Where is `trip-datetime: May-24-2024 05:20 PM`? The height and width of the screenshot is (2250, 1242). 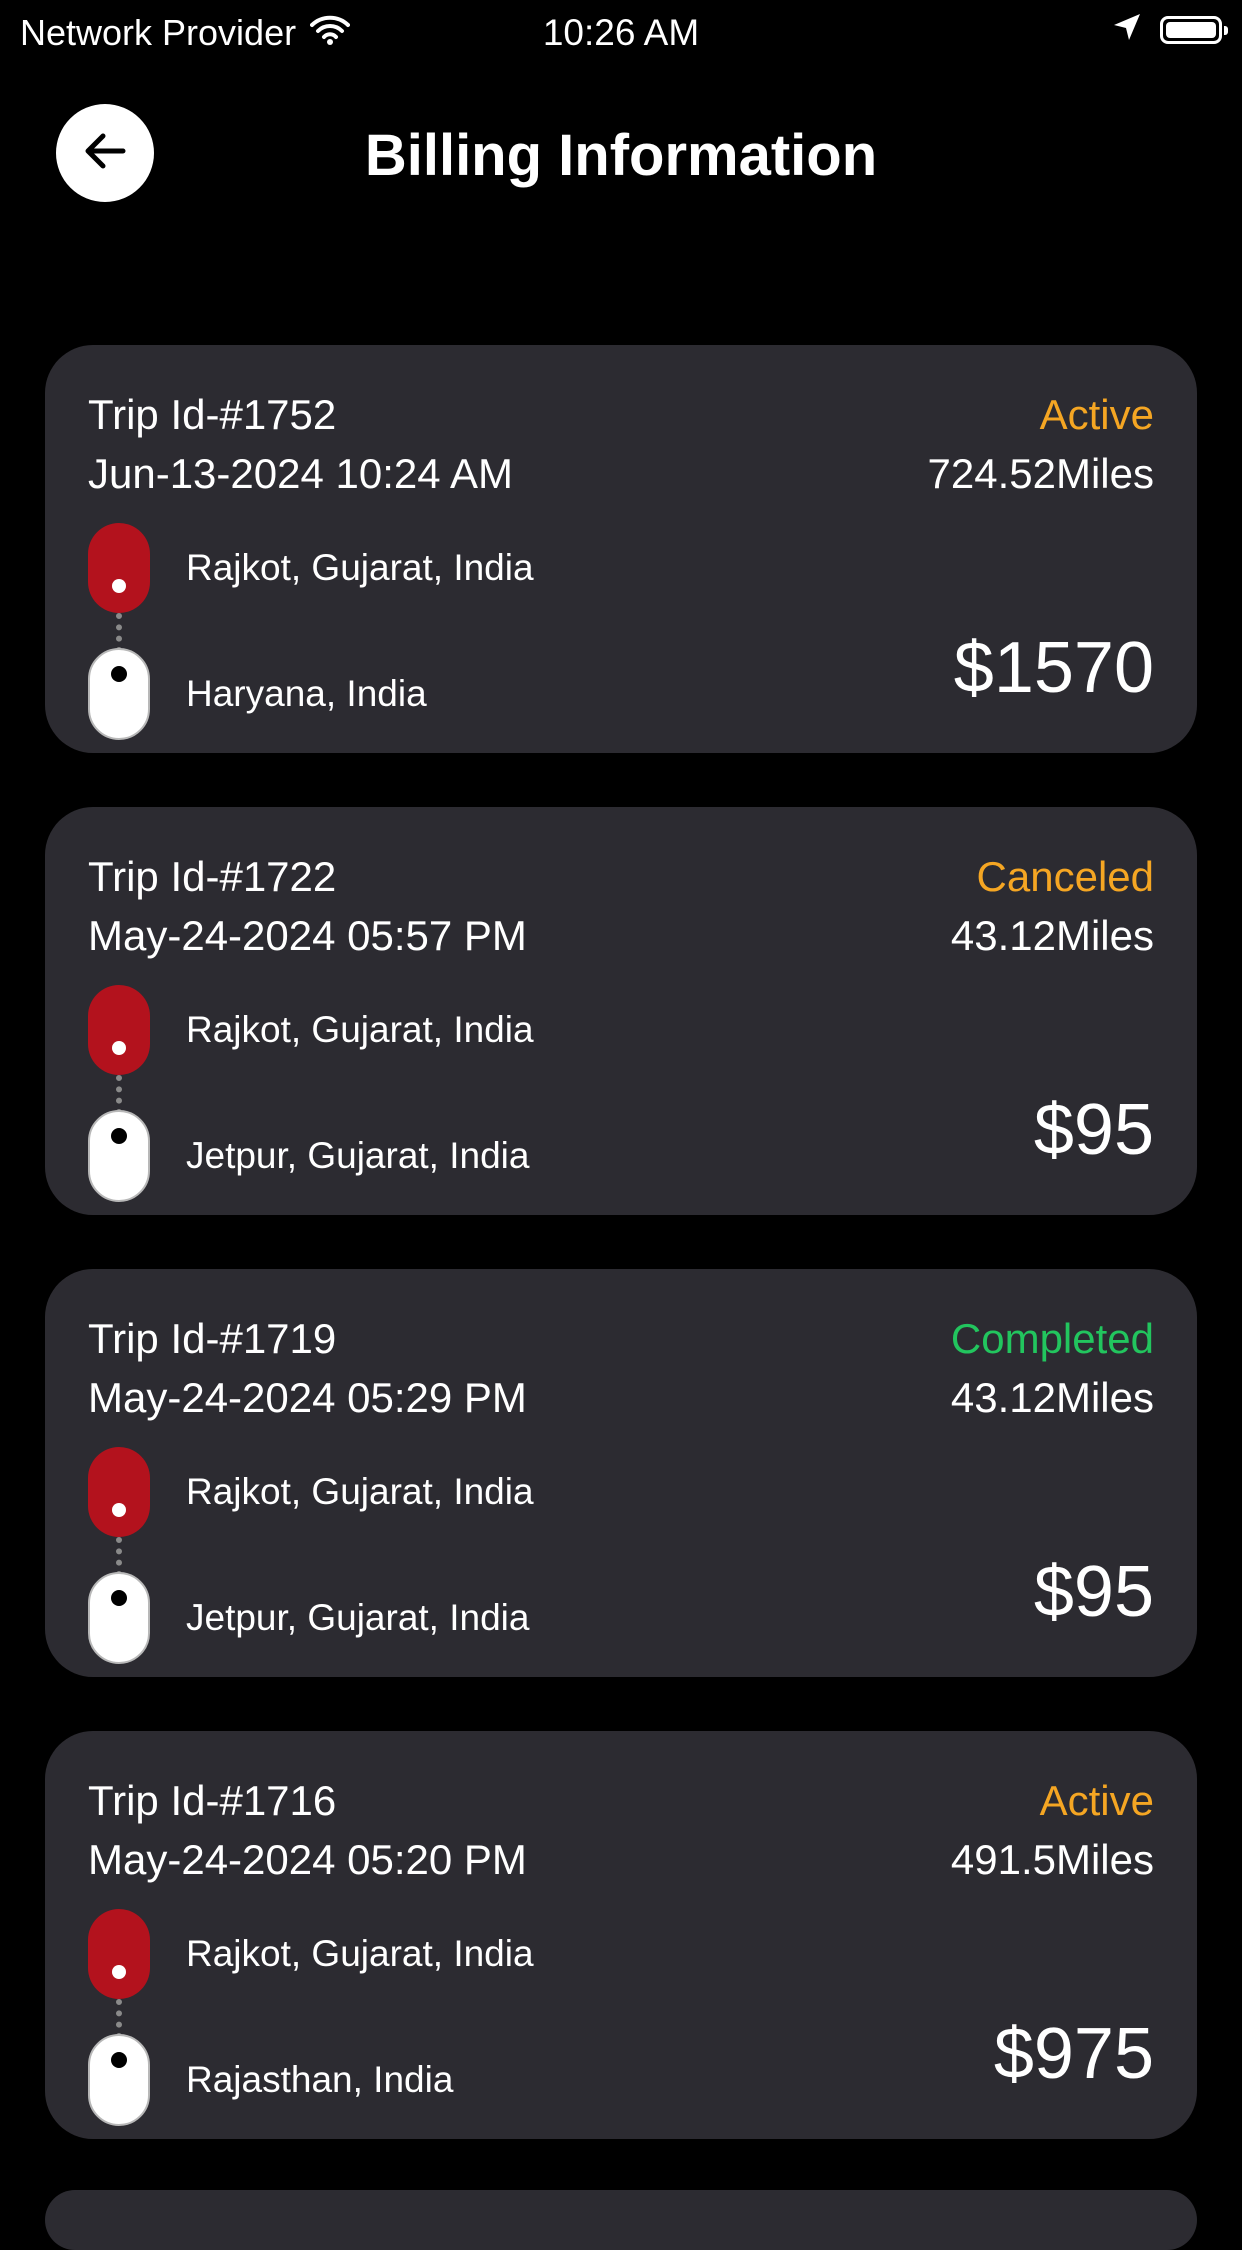 trip-datetime: May-24-2024 05:20 PM is located at coordinates (307, 1859).